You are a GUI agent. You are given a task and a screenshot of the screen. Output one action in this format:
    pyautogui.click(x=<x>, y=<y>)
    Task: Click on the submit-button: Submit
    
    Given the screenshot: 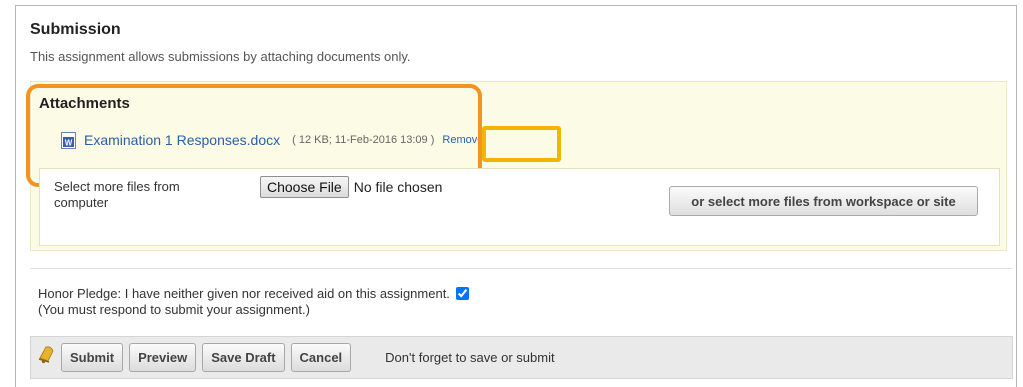 What is the action you would take?
    pyautogui.click(x=92, y=357)
    